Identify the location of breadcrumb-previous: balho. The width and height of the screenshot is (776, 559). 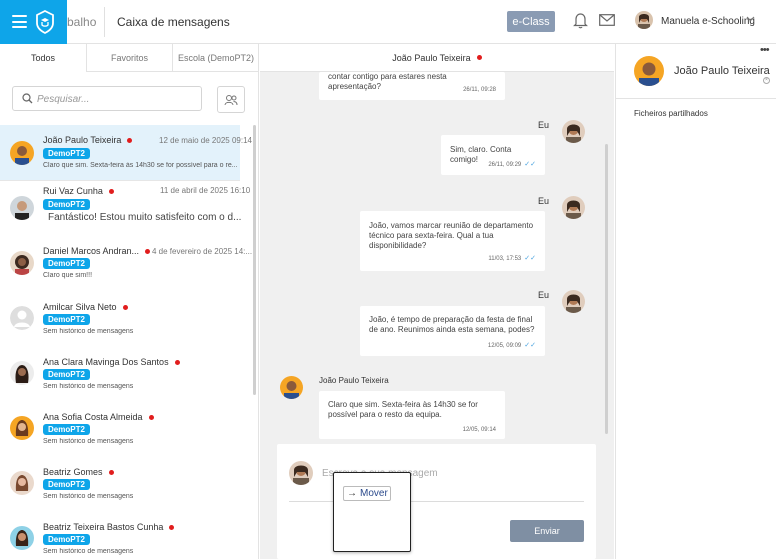
(81, 22).